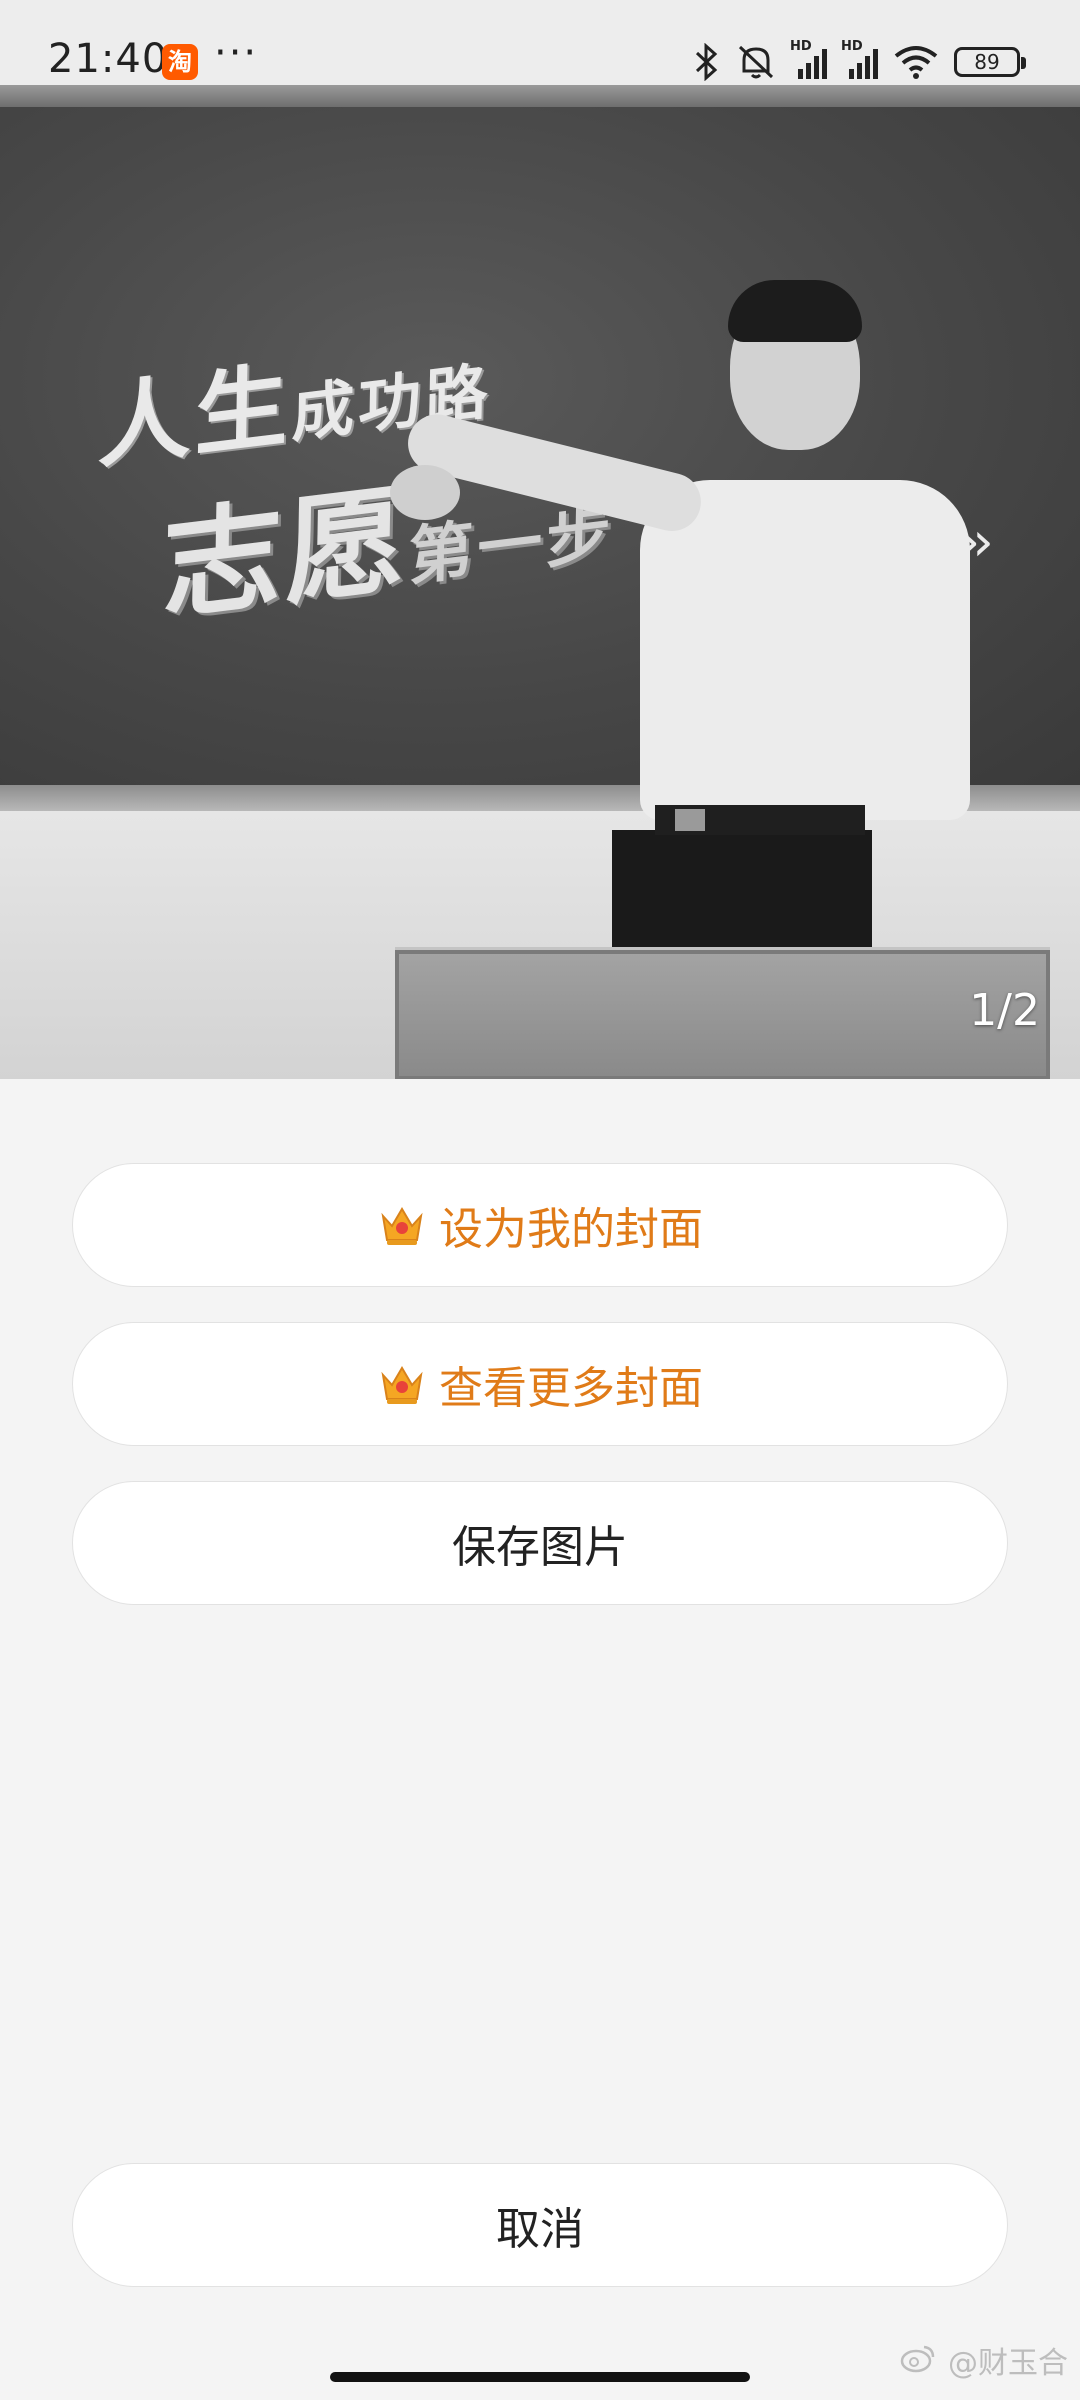 The image size is (1080, 2400). Describe the element at coordinates (540, 2377) in the screenshot. I see `home-indicator` at that location.